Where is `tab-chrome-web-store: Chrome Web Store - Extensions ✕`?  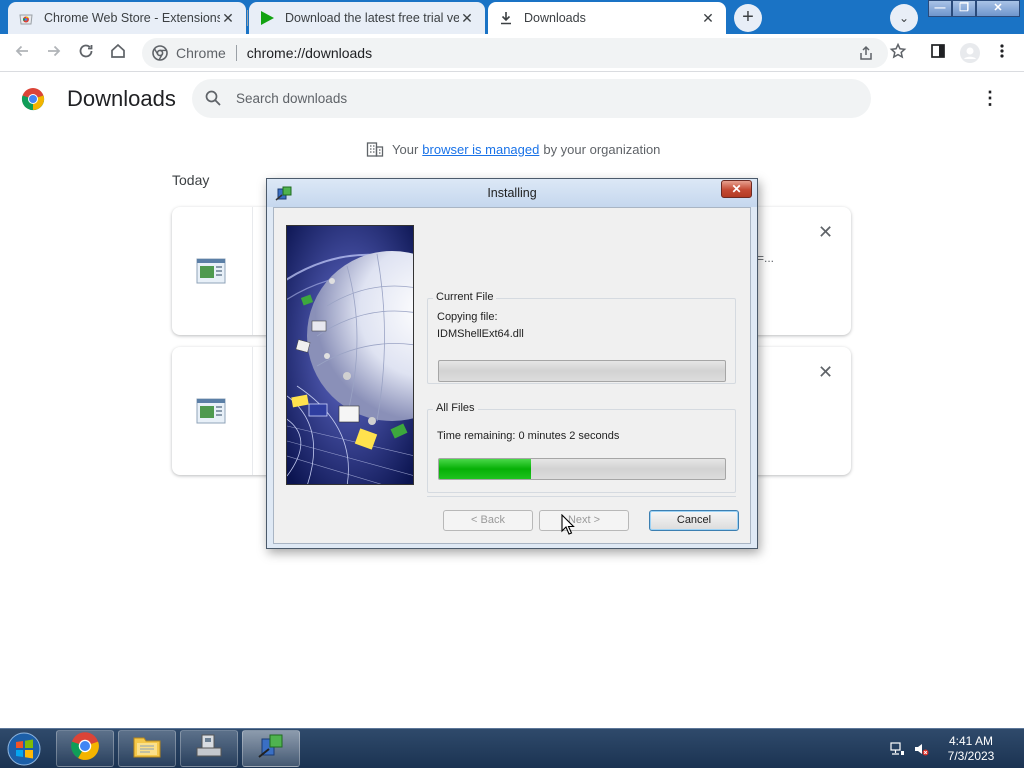
tab-chrome-web-store: Chrome Web Store - Extensions ✕ is located at coordinates (127, 18).